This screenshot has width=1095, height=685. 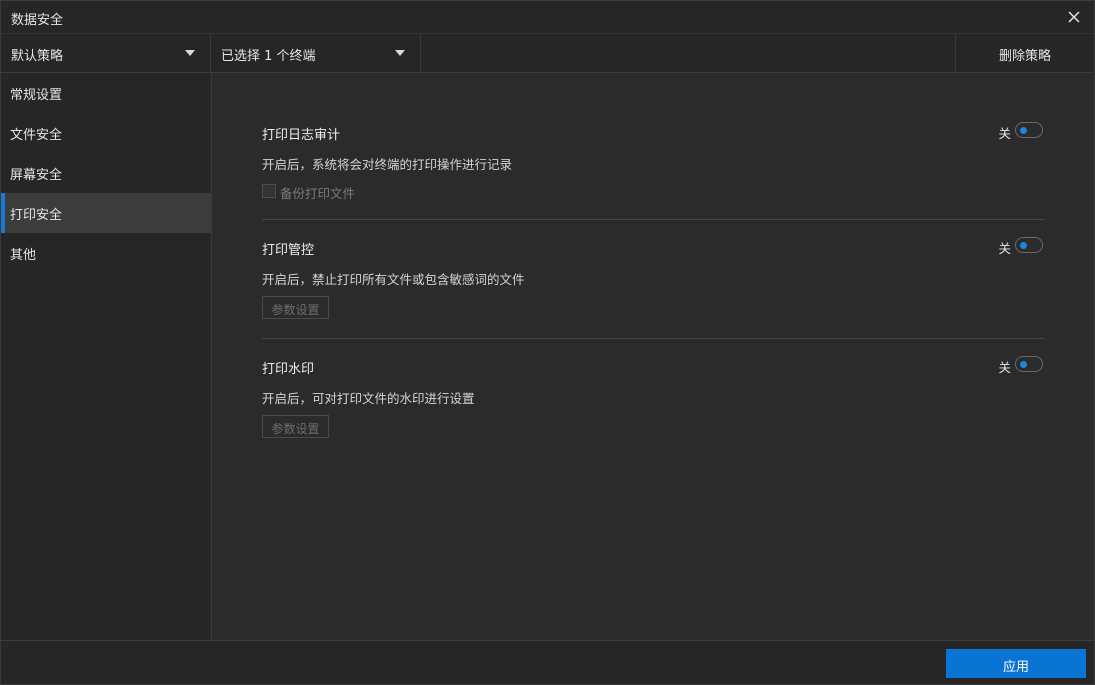 I want to click on section-description: 开启后，可对打印文件的水印进行设置, so click(x=368, y=398).